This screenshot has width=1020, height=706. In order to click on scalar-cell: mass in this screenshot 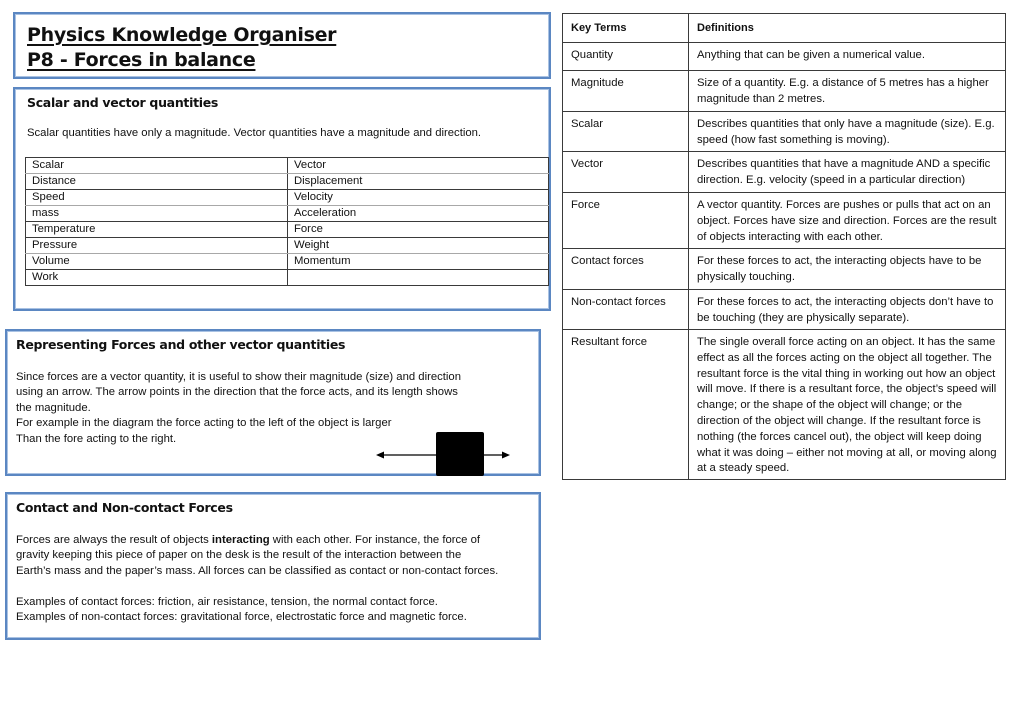, I will do `click(156, 213)`.